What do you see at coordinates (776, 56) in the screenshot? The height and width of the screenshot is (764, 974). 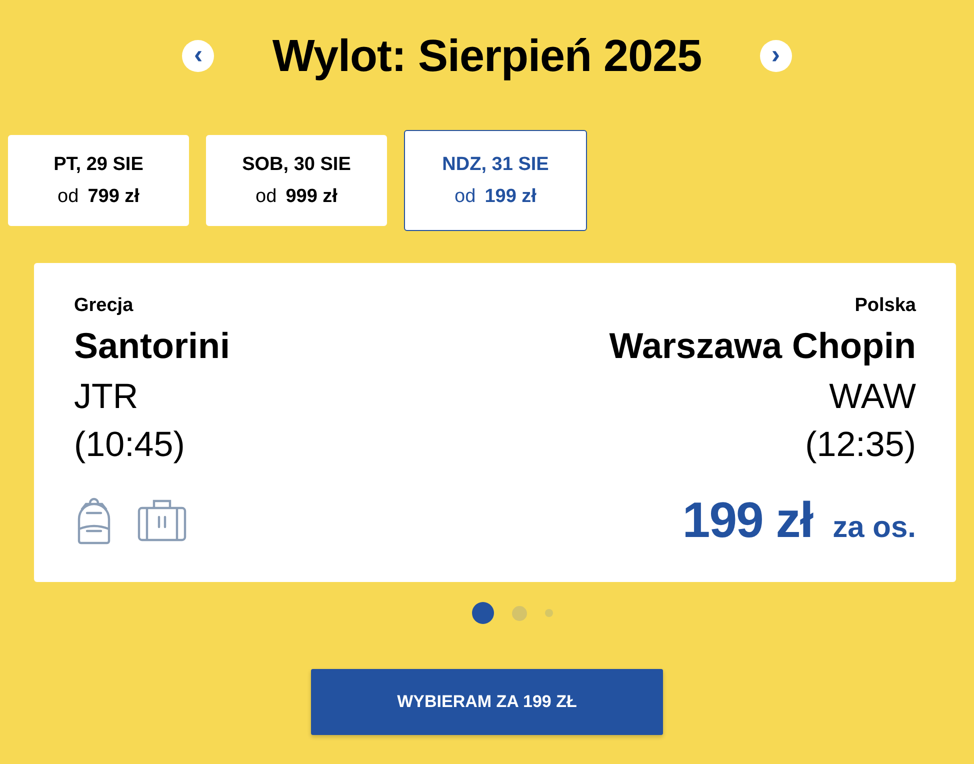 I see `next-month-button: ›` at bounding box center [776, 56].